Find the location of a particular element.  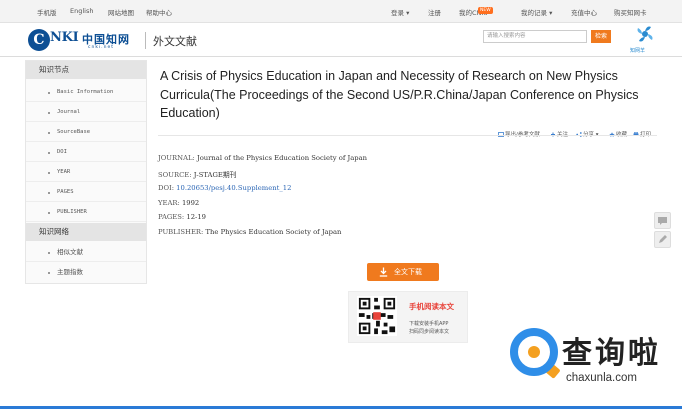

download-icon is located at coordinates (383, 272).